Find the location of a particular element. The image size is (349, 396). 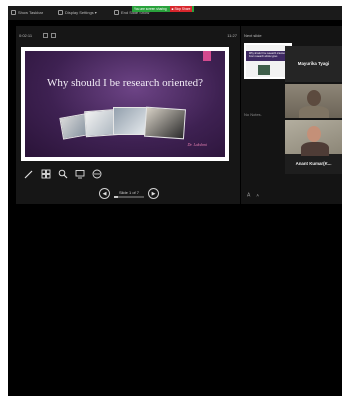

previous-slide-button: ◀ is located at coordinates (104, 193).